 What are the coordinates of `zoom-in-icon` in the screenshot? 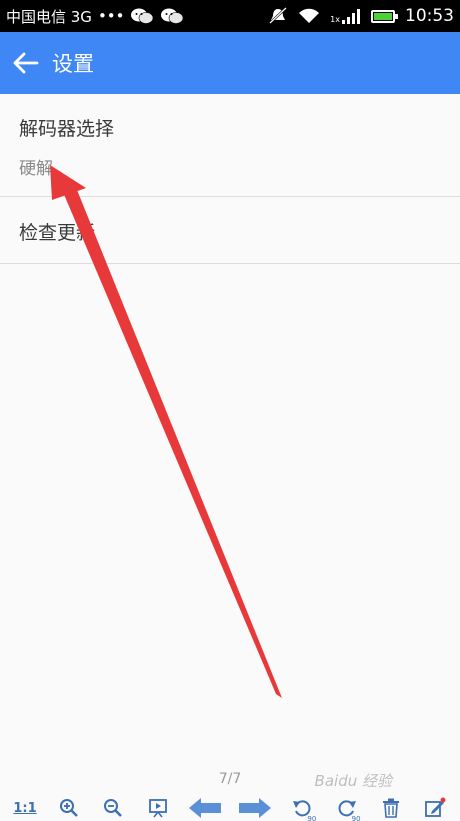 It's located at (69, 808).